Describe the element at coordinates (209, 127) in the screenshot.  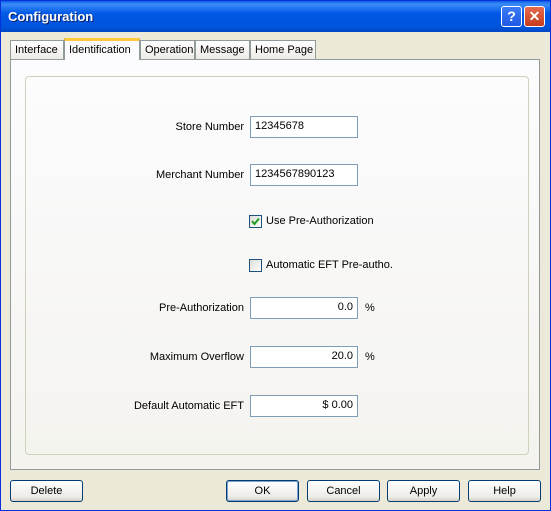
I see `store-number-label: Store Number` at that location.